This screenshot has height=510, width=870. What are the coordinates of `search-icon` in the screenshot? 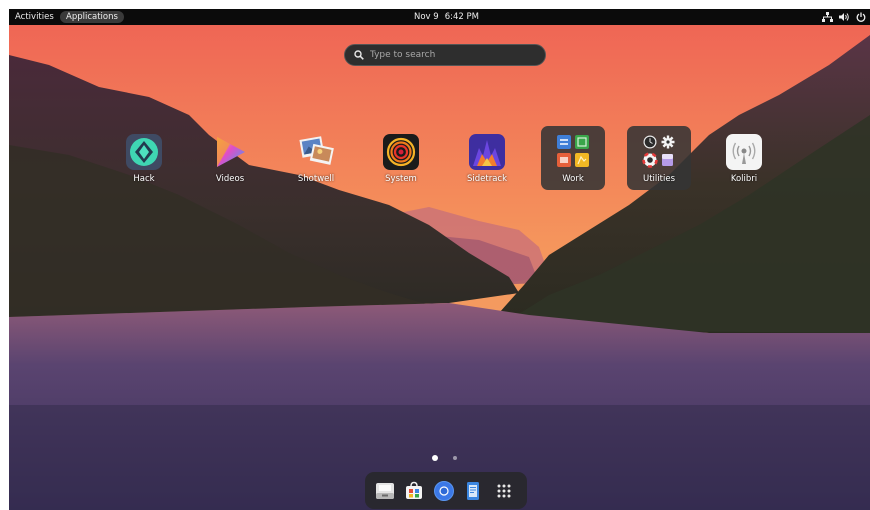 It's located at (359, 55).